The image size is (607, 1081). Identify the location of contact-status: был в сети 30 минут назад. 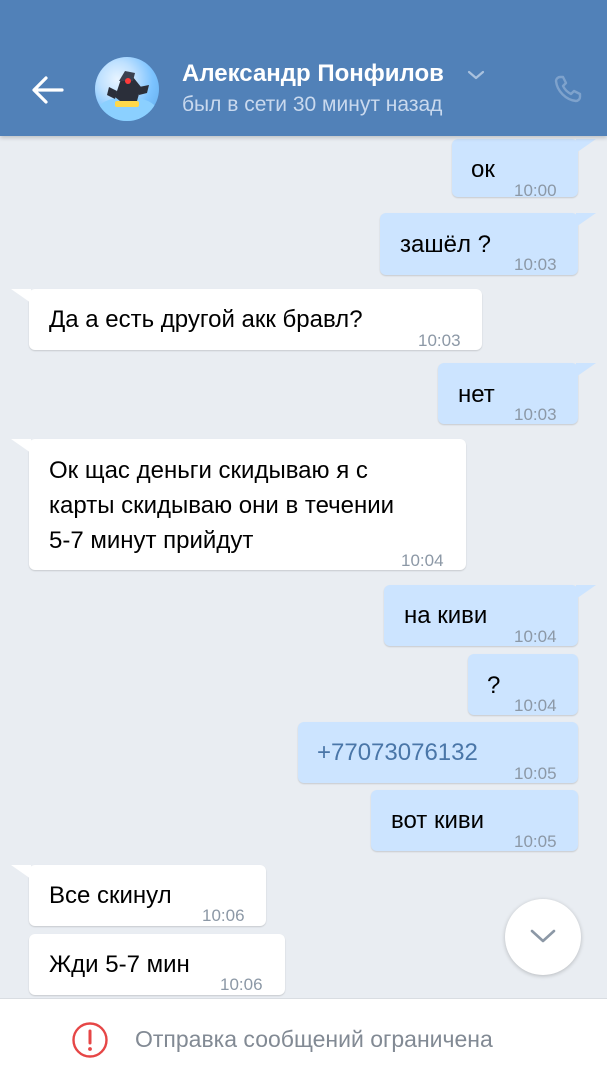
(312, 104).